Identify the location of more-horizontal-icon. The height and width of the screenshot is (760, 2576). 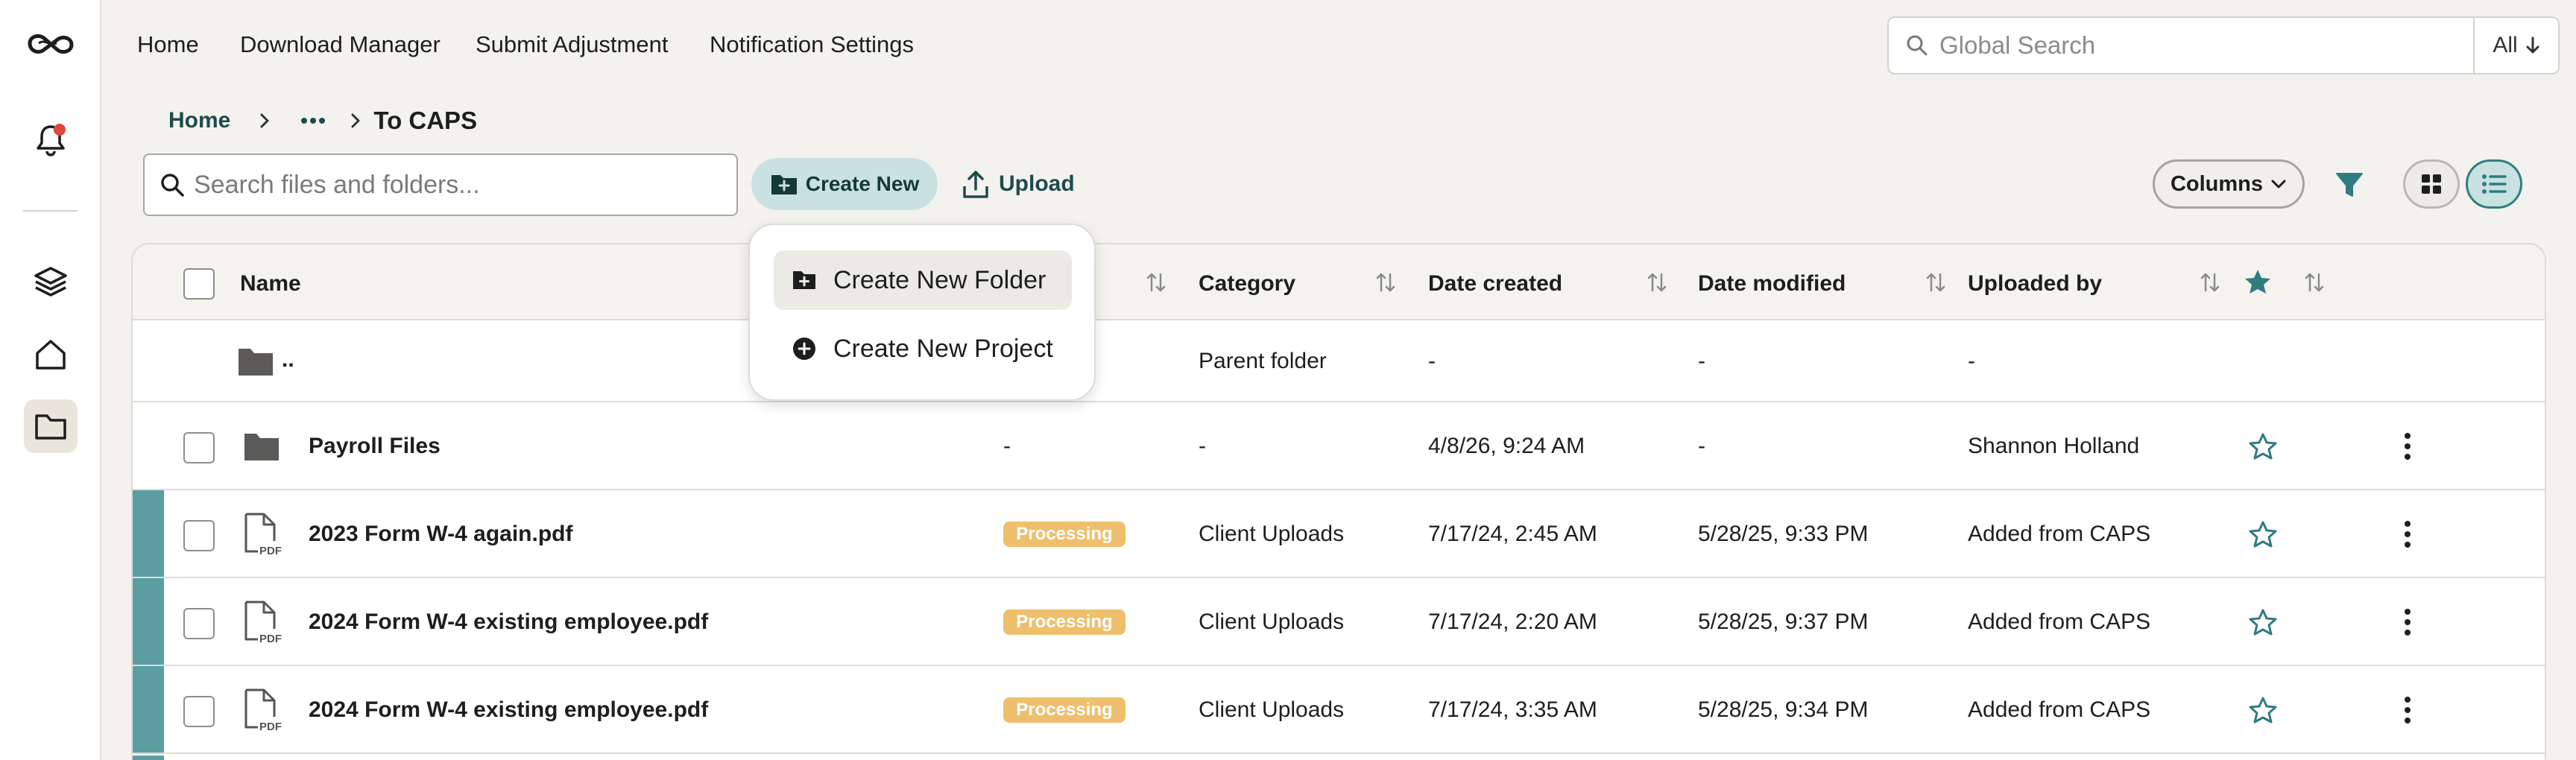
(313, 121).